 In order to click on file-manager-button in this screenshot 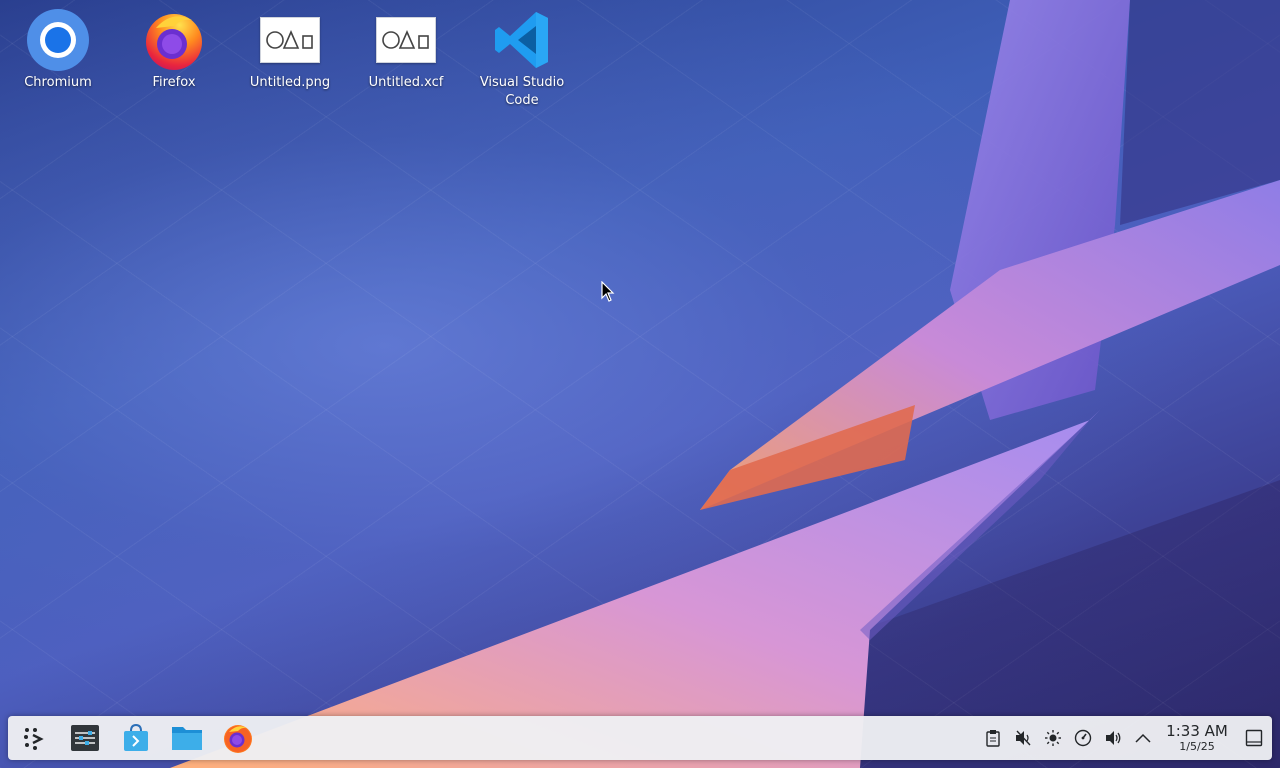, I will do `click(187, 738)`.